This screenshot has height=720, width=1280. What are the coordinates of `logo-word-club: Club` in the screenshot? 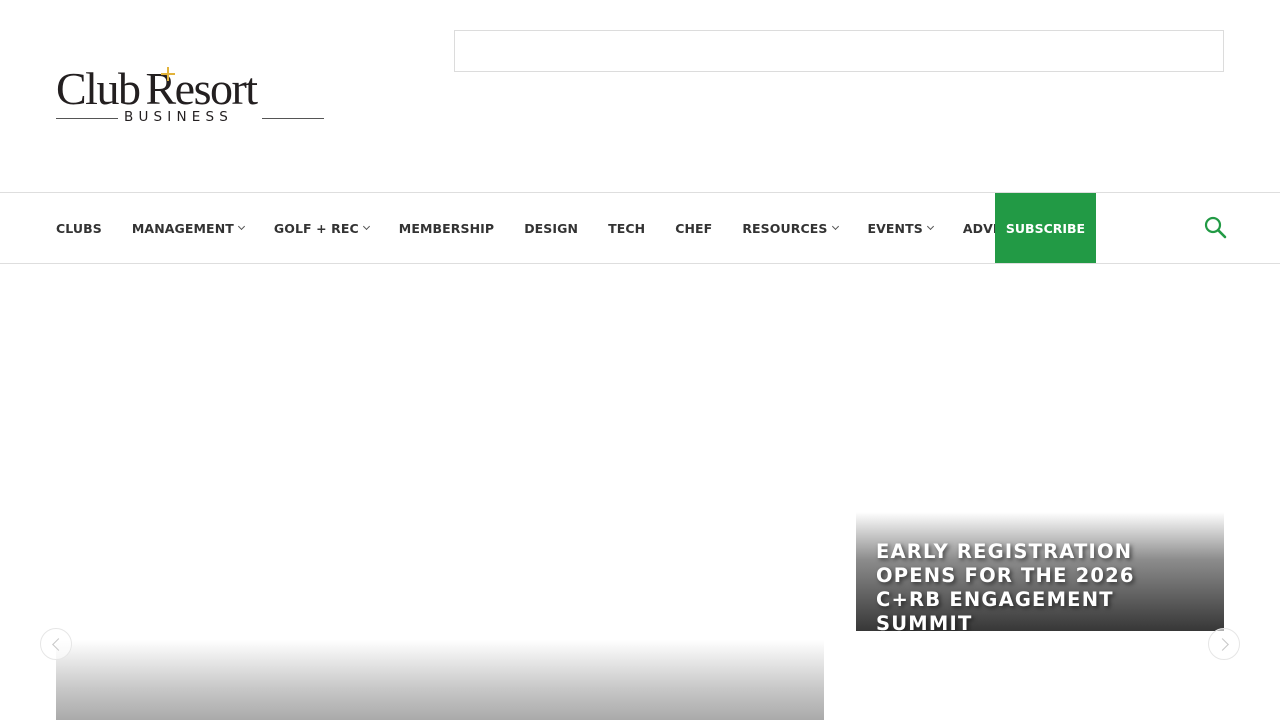 It's located at (98, 88).